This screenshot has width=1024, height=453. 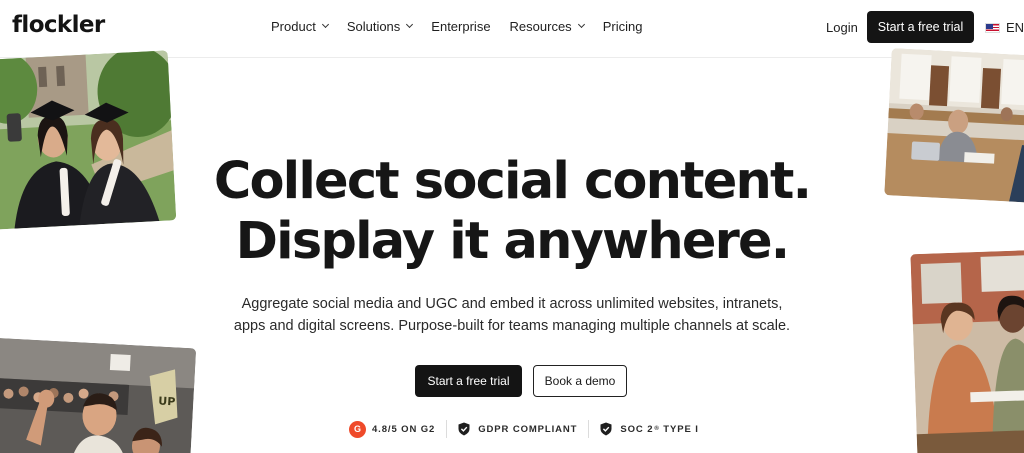 What do you see at coordinates (468, 381) in the screenshot?
I see `hero-start-free-trial-button: Start a free trial` at bounding box center [468, 381].